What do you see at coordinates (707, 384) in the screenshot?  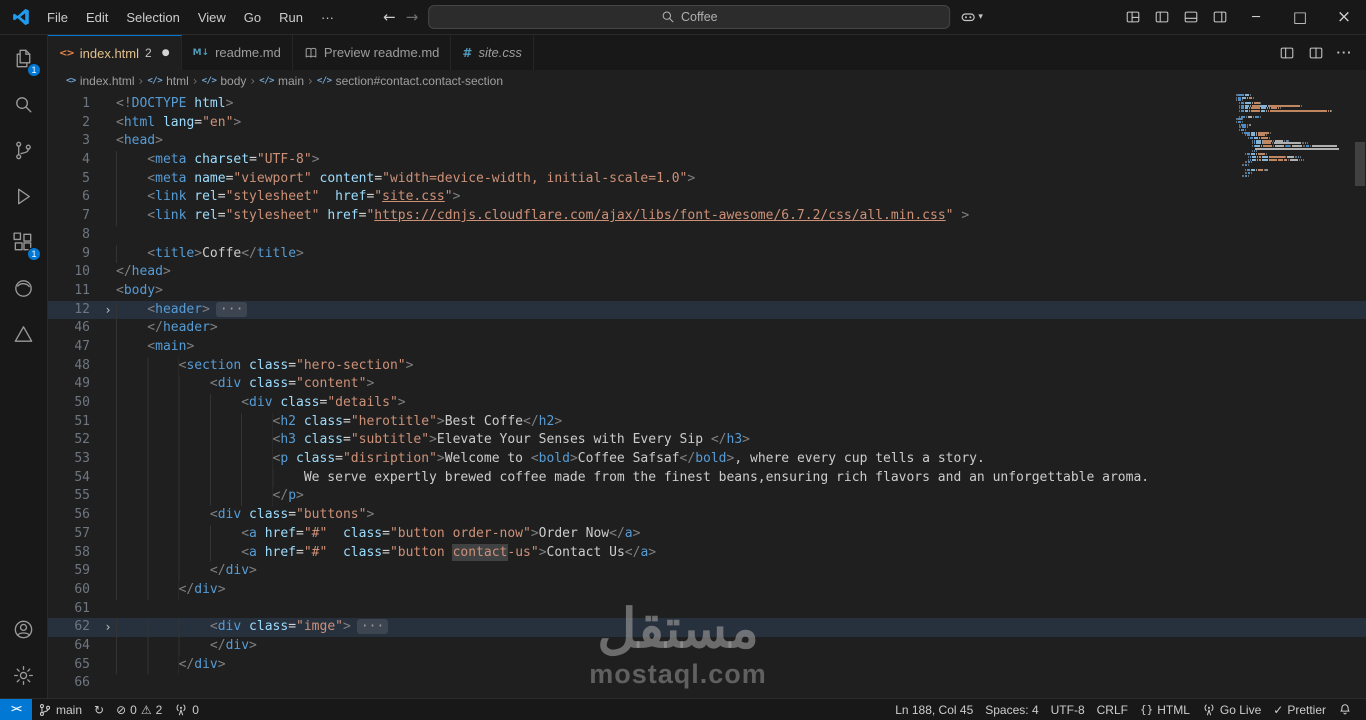 I see `code-line-49: 49 <div class="content">` at bounding box center [707, 384].